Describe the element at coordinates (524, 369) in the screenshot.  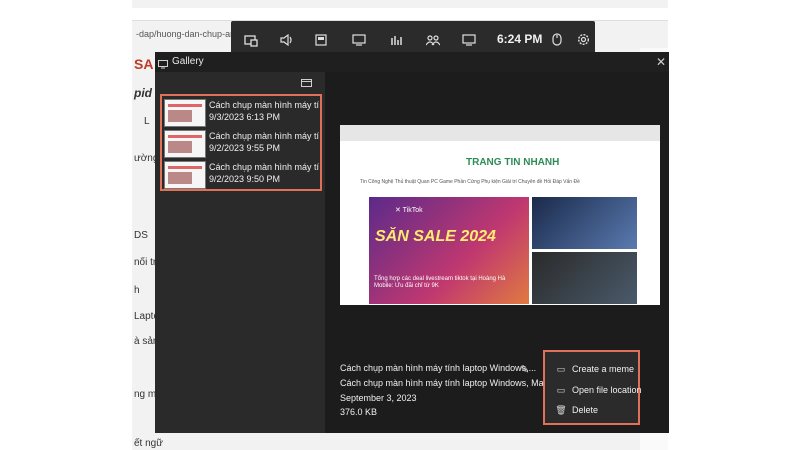
I see `edit-icon: ✎` at that location.